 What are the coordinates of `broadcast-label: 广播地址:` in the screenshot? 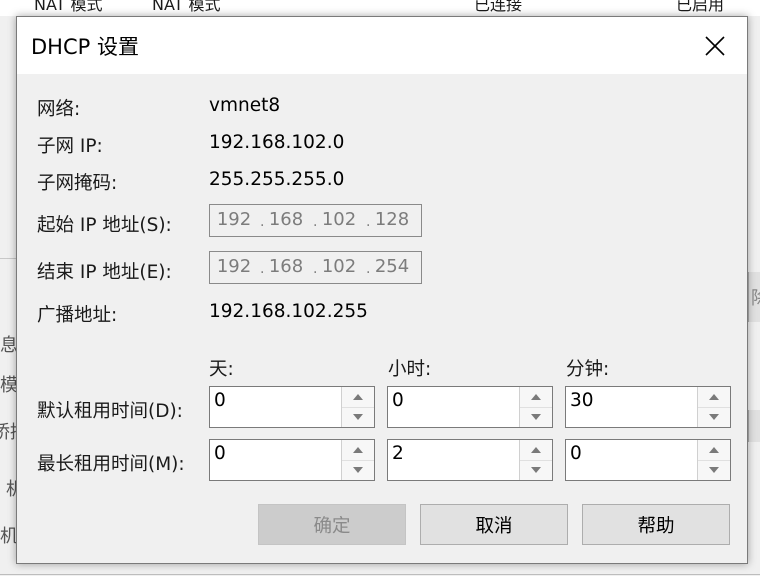 It's located at (77, 315).